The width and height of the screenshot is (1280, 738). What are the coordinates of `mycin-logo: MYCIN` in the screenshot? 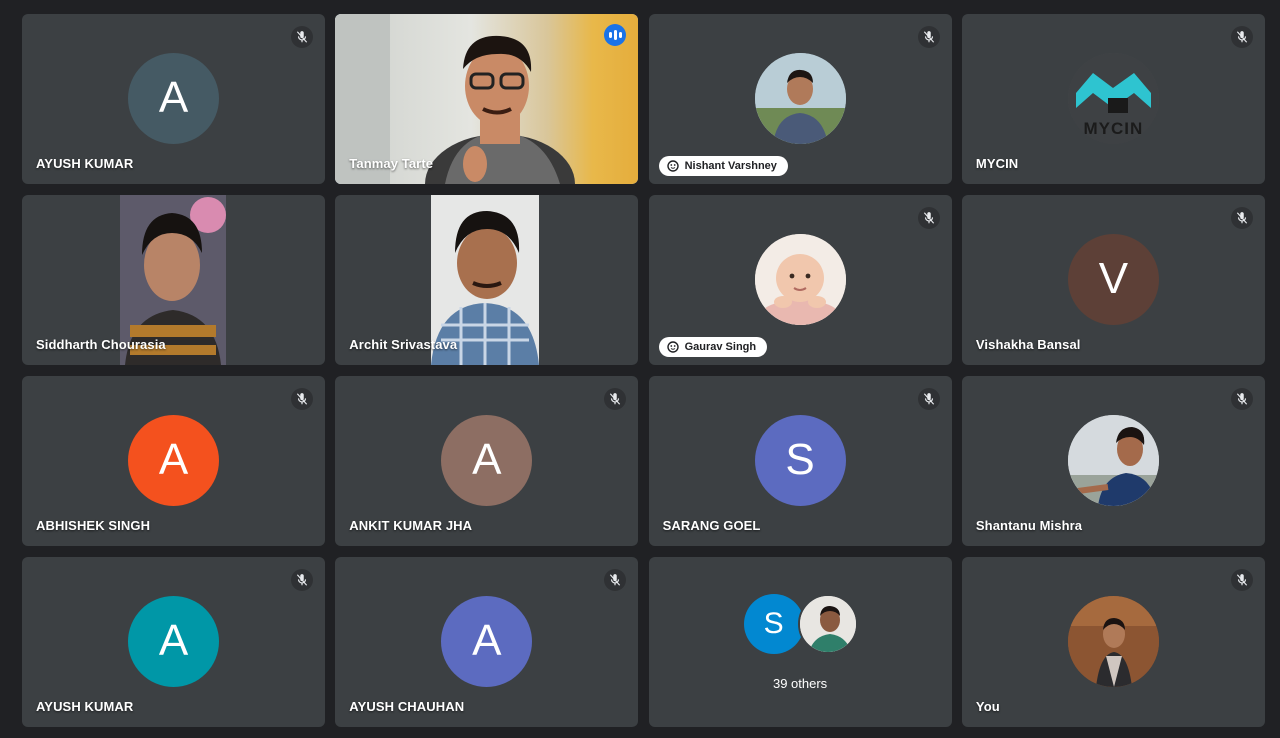 It's located at (1113, 98).